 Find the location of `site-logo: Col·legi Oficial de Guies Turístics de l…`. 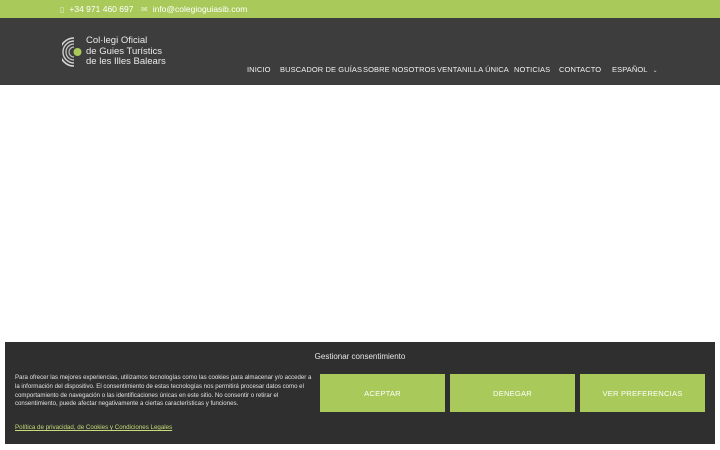

site-logo: Col·legi Oficial de Guies Turístics de l… is located at coordinates (118, 52).